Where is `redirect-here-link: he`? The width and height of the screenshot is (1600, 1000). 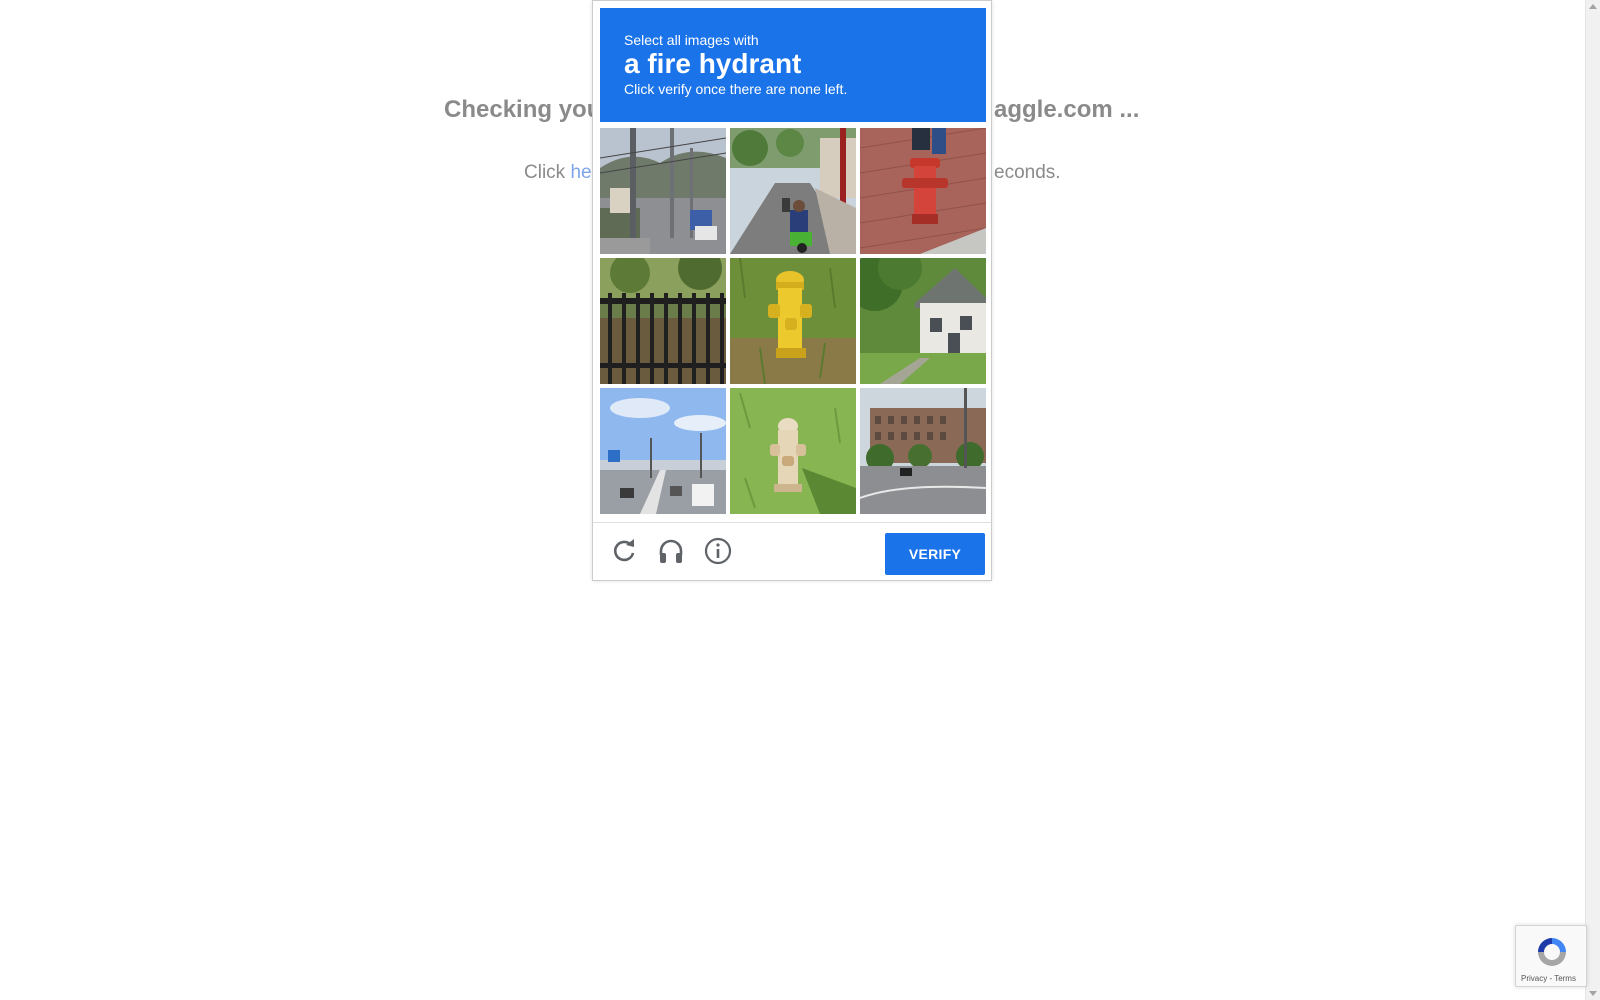 redirect-here-link: he is located at coordinates (580, 172).